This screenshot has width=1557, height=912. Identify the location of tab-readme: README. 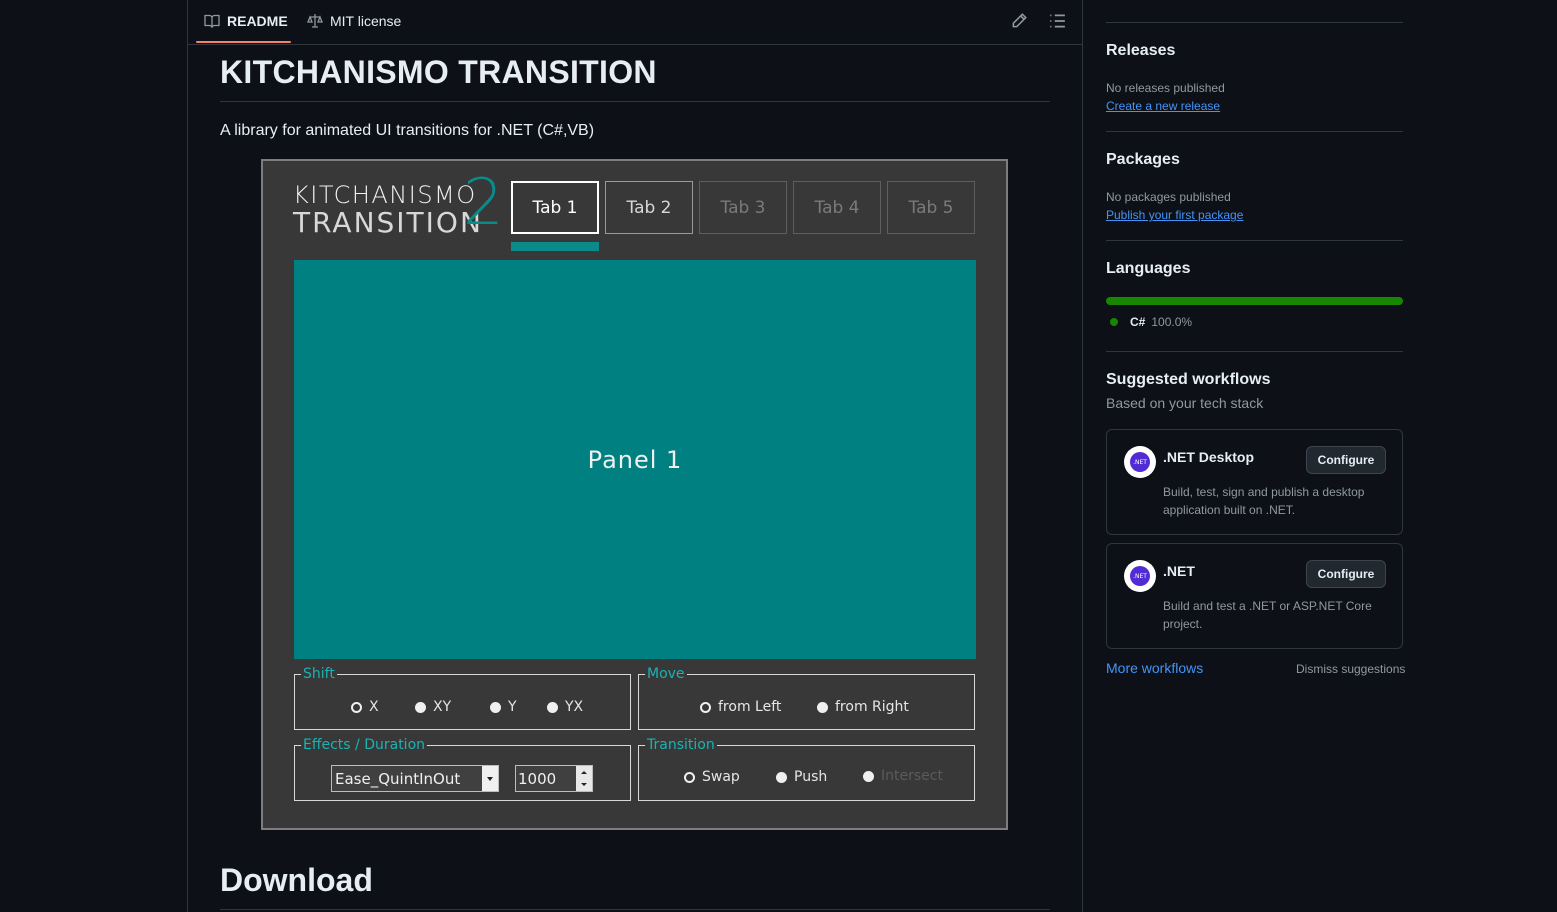
(246, 21).